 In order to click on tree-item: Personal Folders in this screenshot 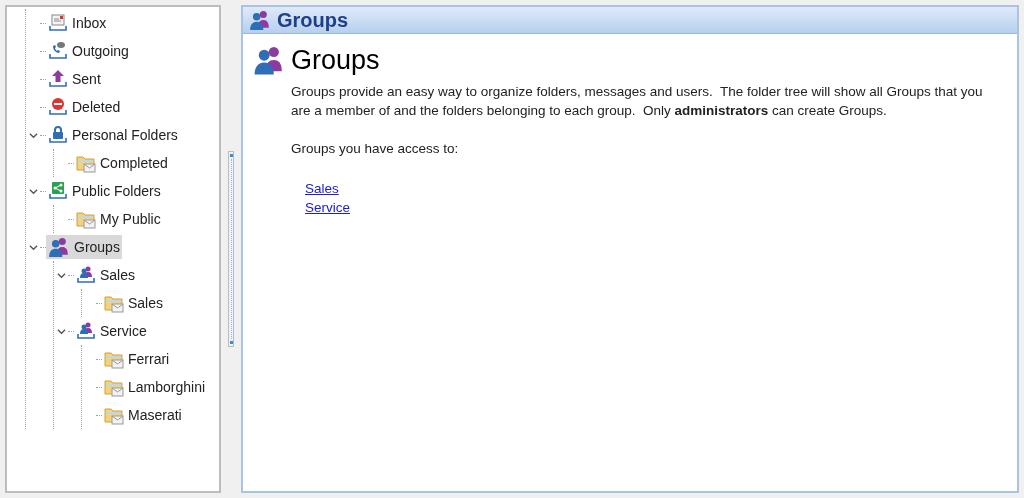, I will do `click(113, 135)`.